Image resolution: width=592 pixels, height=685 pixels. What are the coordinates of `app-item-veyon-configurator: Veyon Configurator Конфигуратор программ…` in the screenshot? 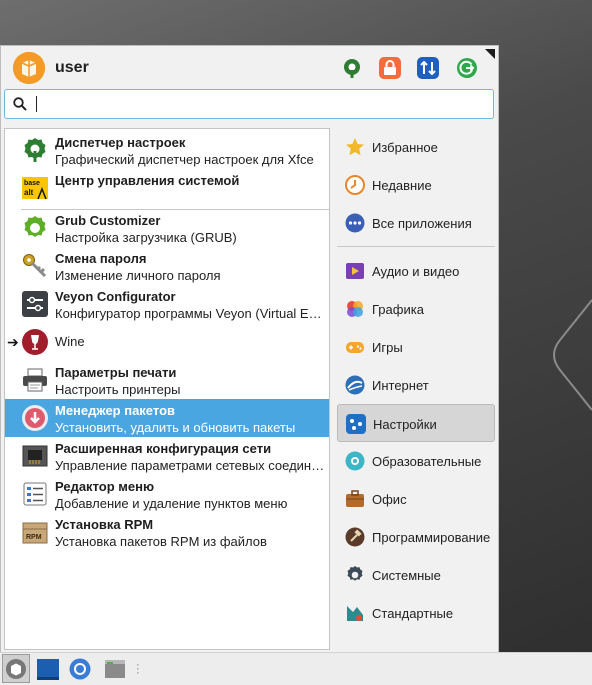 It's located at (167, 304).